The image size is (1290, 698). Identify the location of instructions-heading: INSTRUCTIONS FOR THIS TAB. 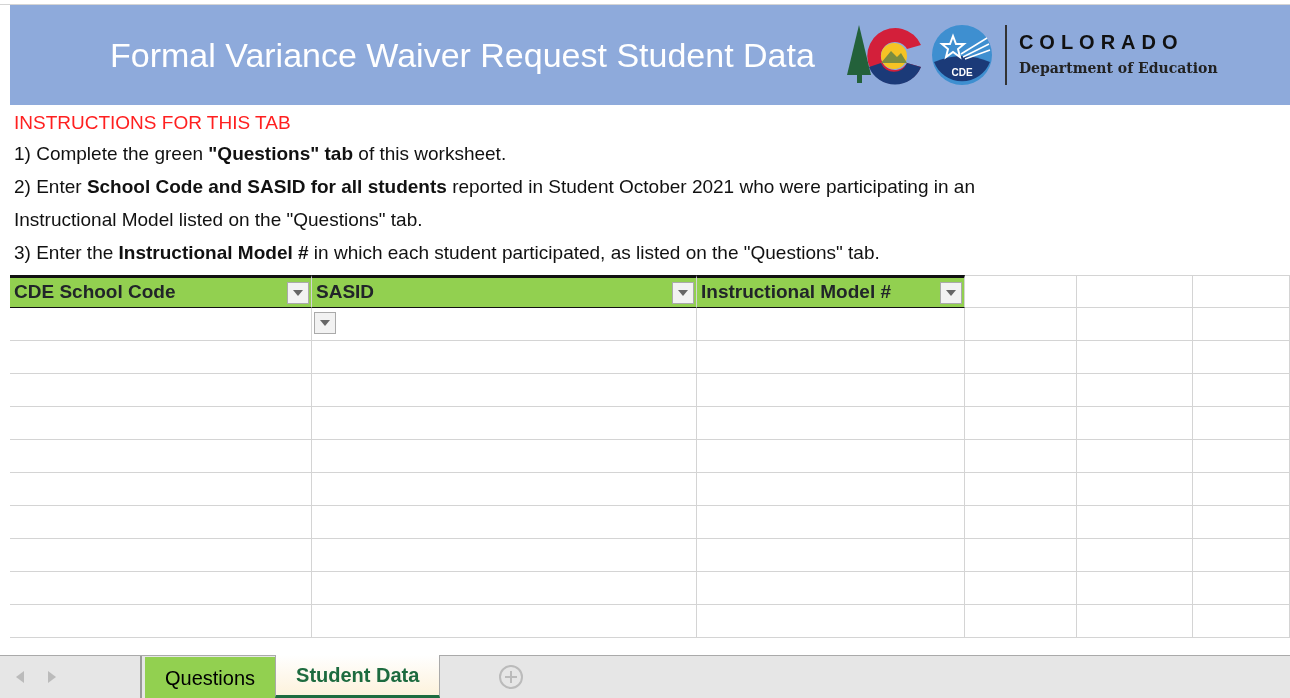
(153, 123).